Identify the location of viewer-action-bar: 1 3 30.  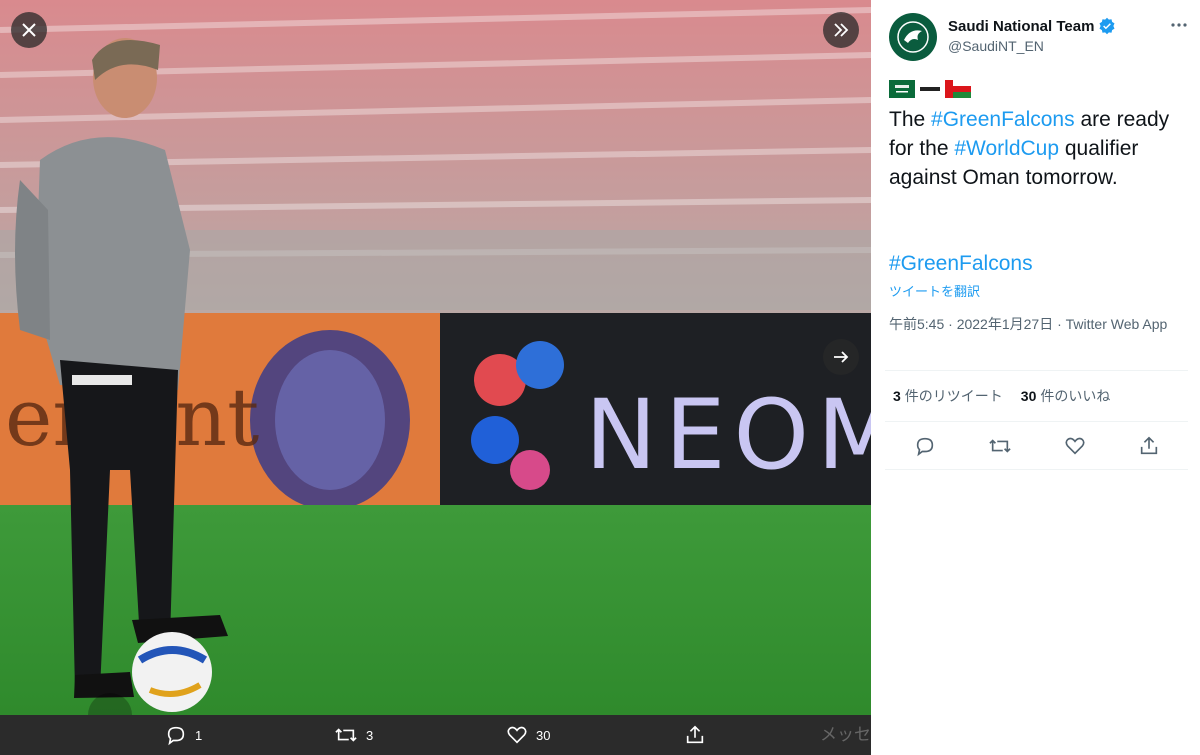
(435, 735).